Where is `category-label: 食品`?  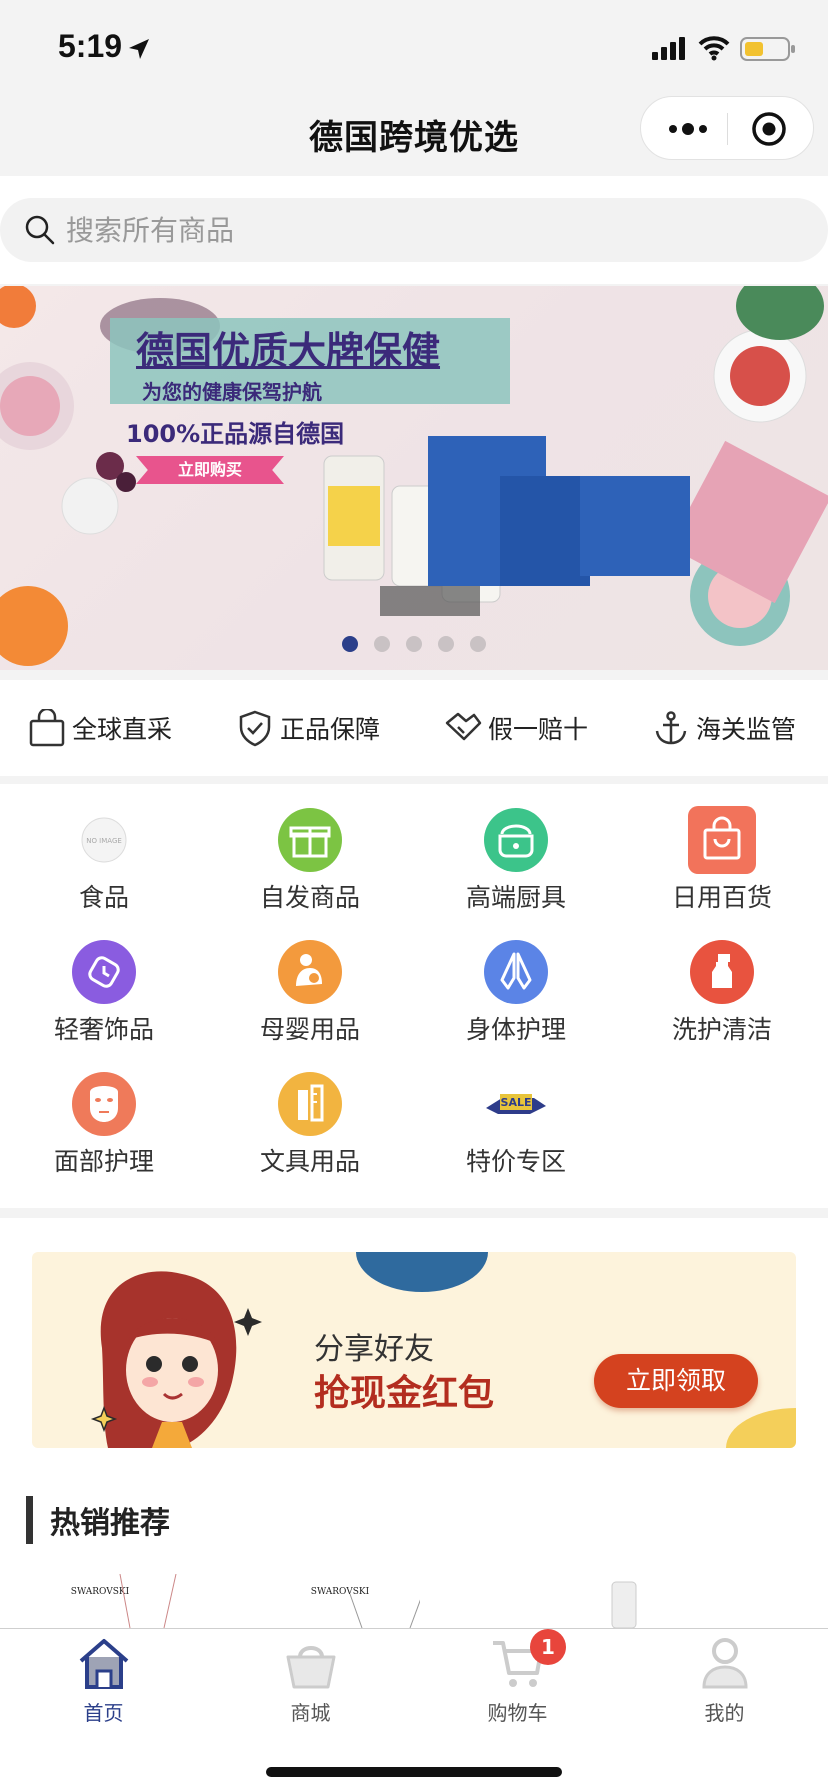 category-label: 食品 is located at coordinates (103, 897).